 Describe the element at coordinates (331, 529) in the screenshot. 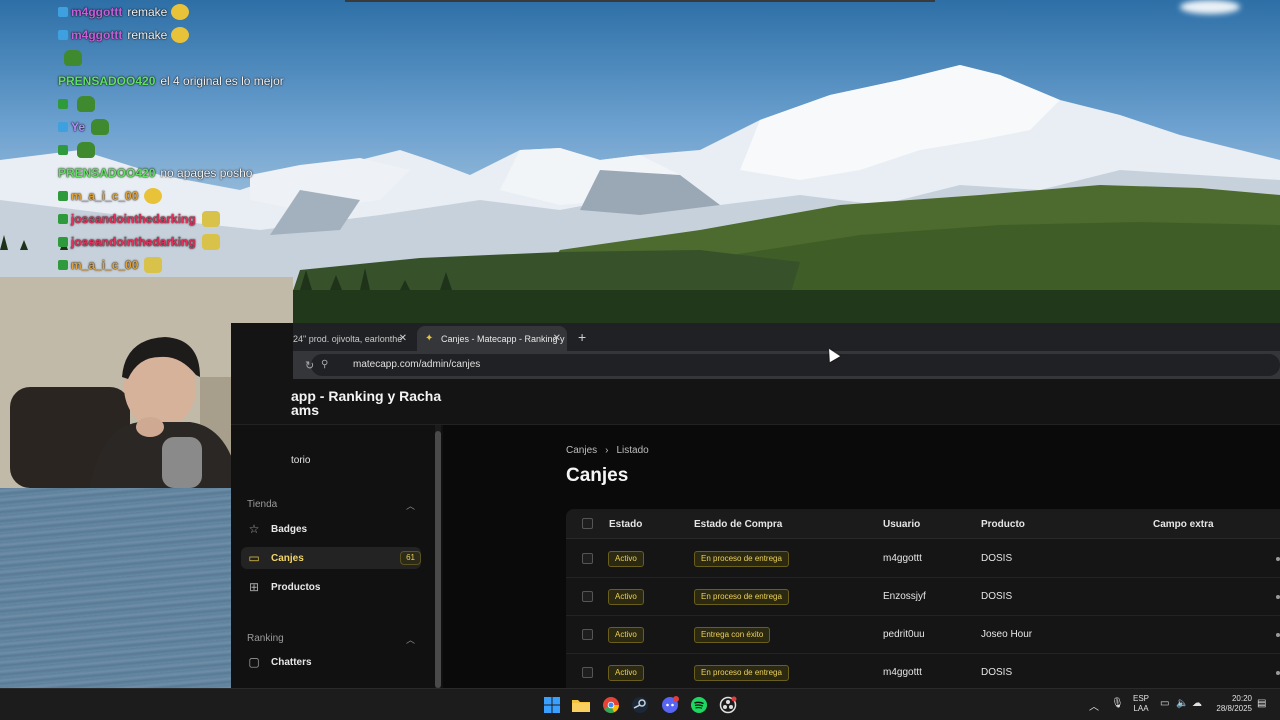

I see `sidebar-item-badges: ☆ Badges` at that location.